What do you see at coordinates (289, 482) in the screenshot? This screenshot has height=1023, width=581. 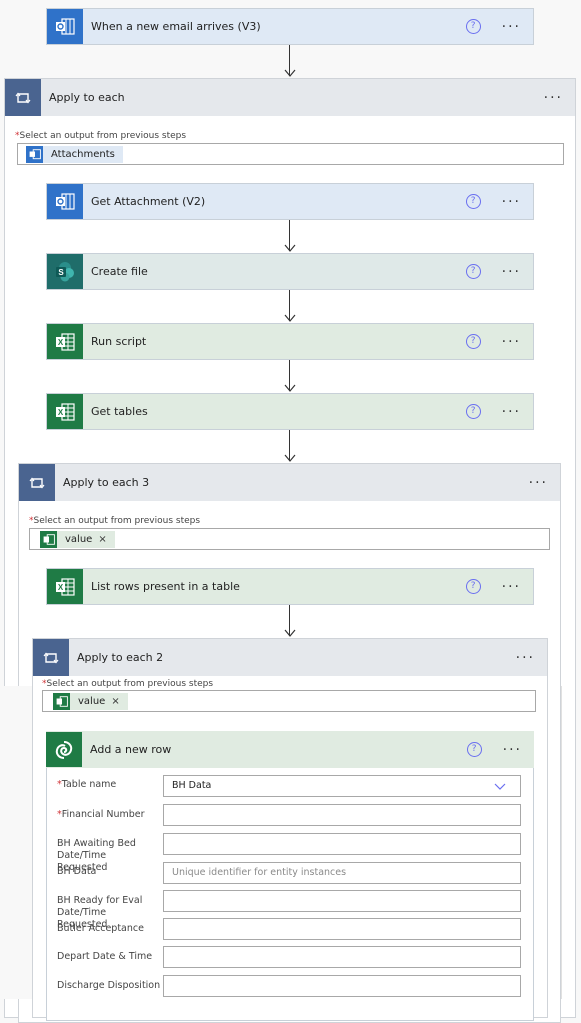 I see `apply-to-each-3-header: Apply to each 3 ···` at bounding box center [289, 482].